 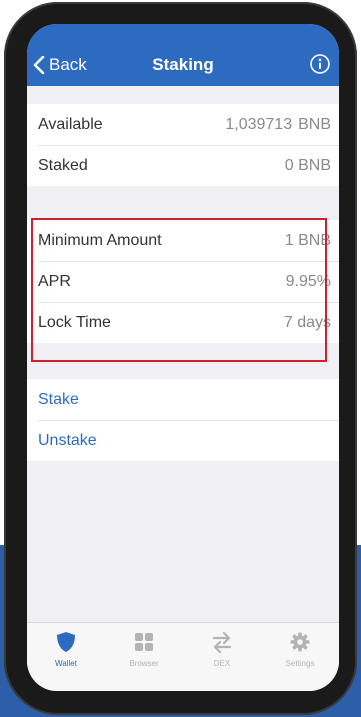 What do you see at coordinates (144, 663) in the screenshot?
I see `tab-browser-label: Browser` at bounding box center [144, 663].